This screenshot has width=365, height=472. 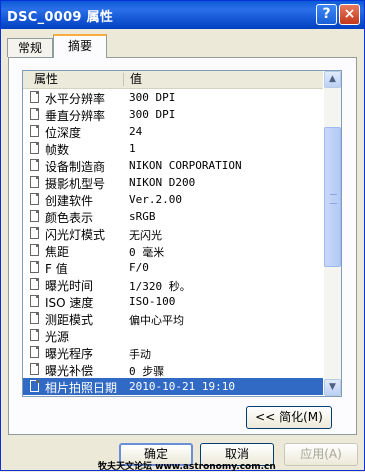 What do you see at coordinates (173, 335) in the screenshot?
I see `list-item: 光源` at bounding box center [173, 335].